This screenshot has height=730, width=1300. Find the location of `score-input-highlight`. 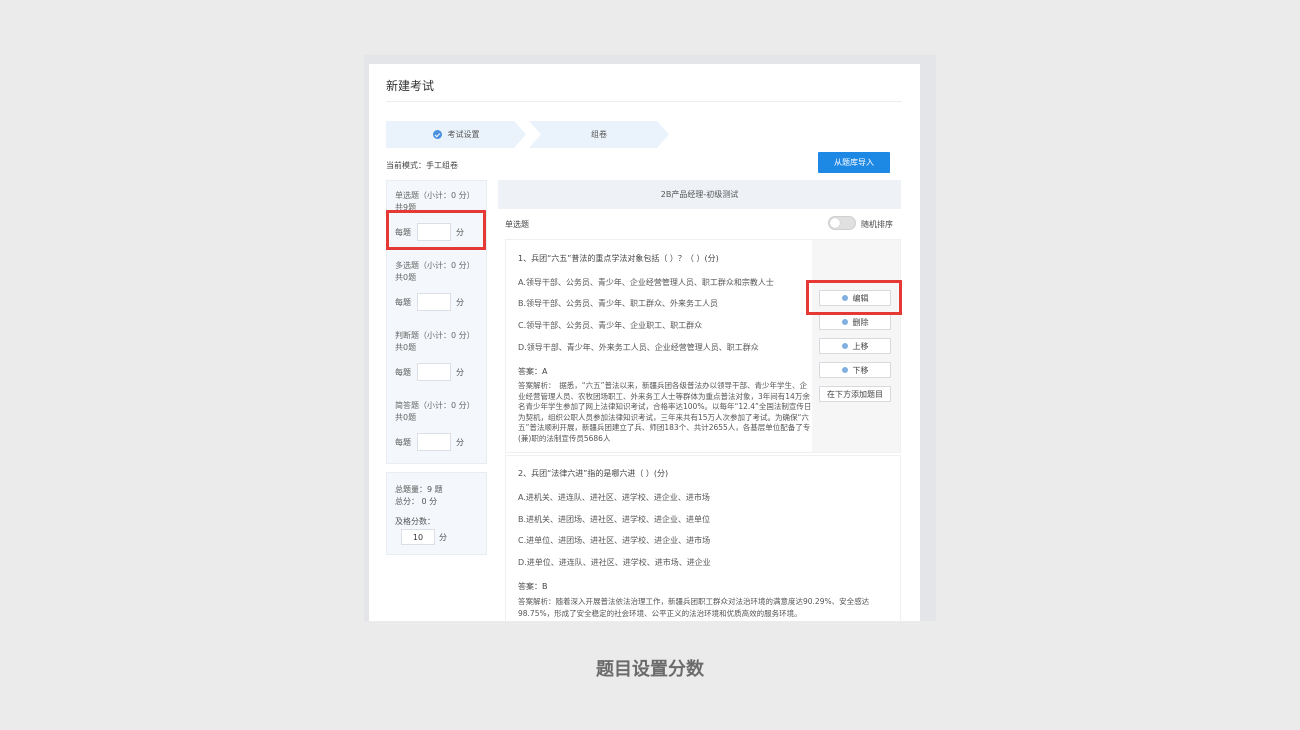

score-input-highlight is located at coordinates (436, 230).